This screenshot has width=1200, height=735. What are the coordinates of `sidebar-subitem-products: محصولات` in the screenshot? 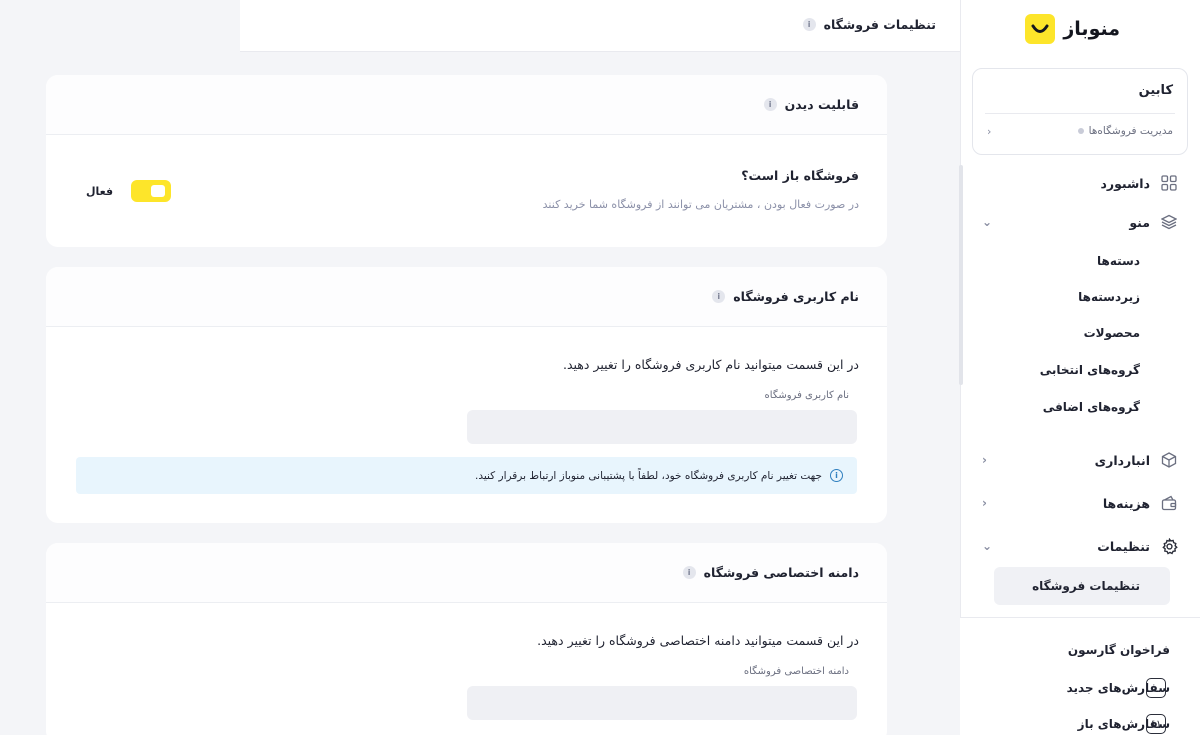 It's located at (1112, 333).